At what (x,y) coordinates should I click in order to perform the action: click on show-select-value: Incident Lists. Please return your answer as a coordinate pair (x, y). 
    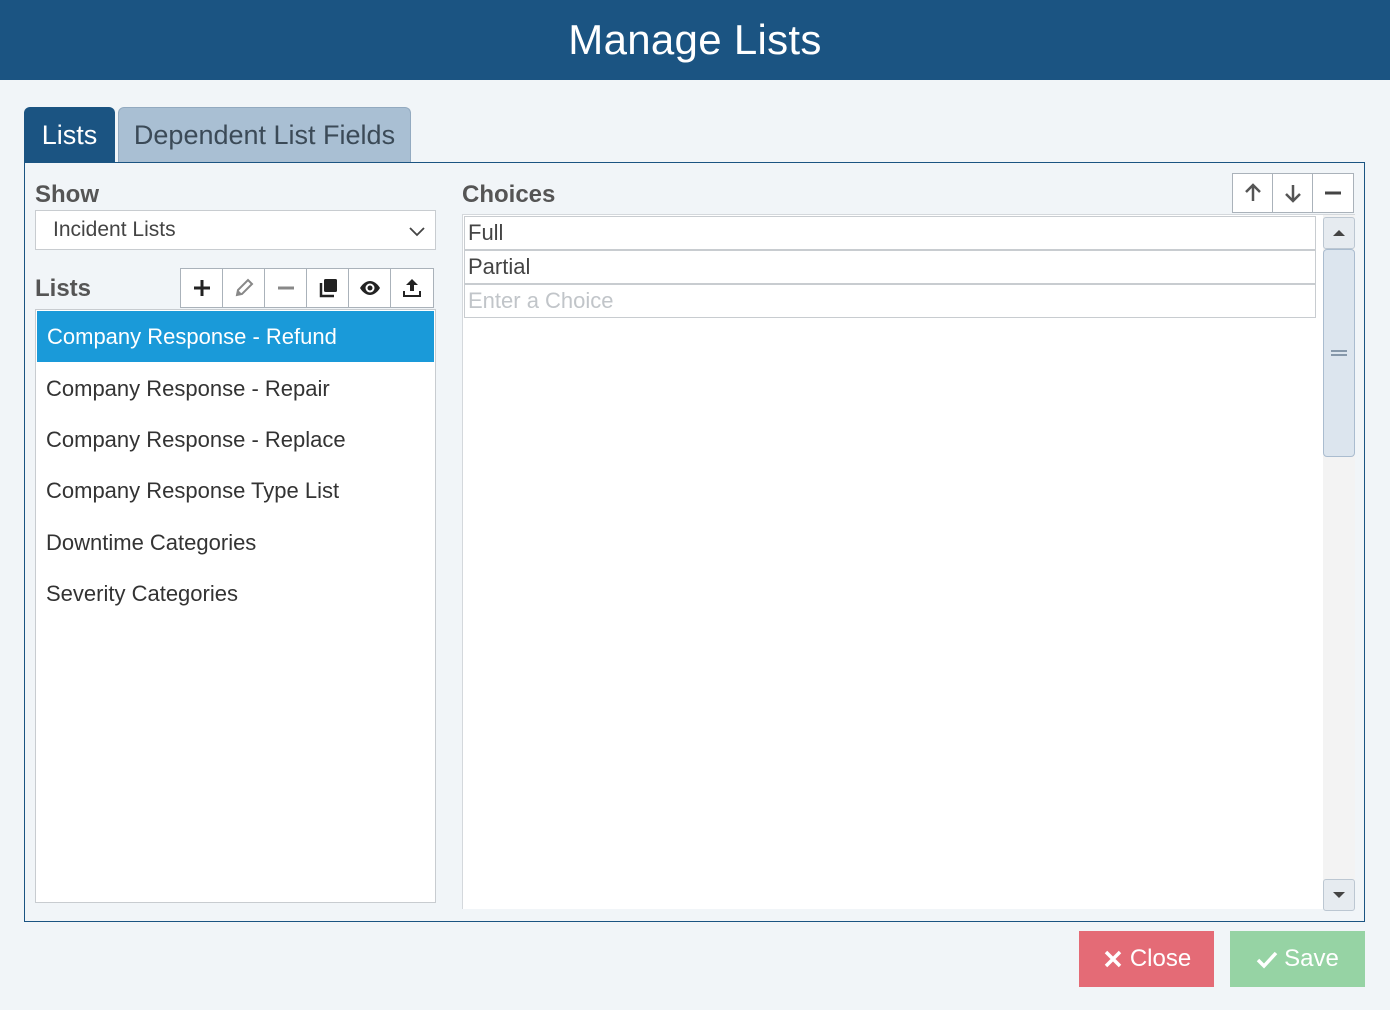
    Looking at the image, I should click on (114, 229).